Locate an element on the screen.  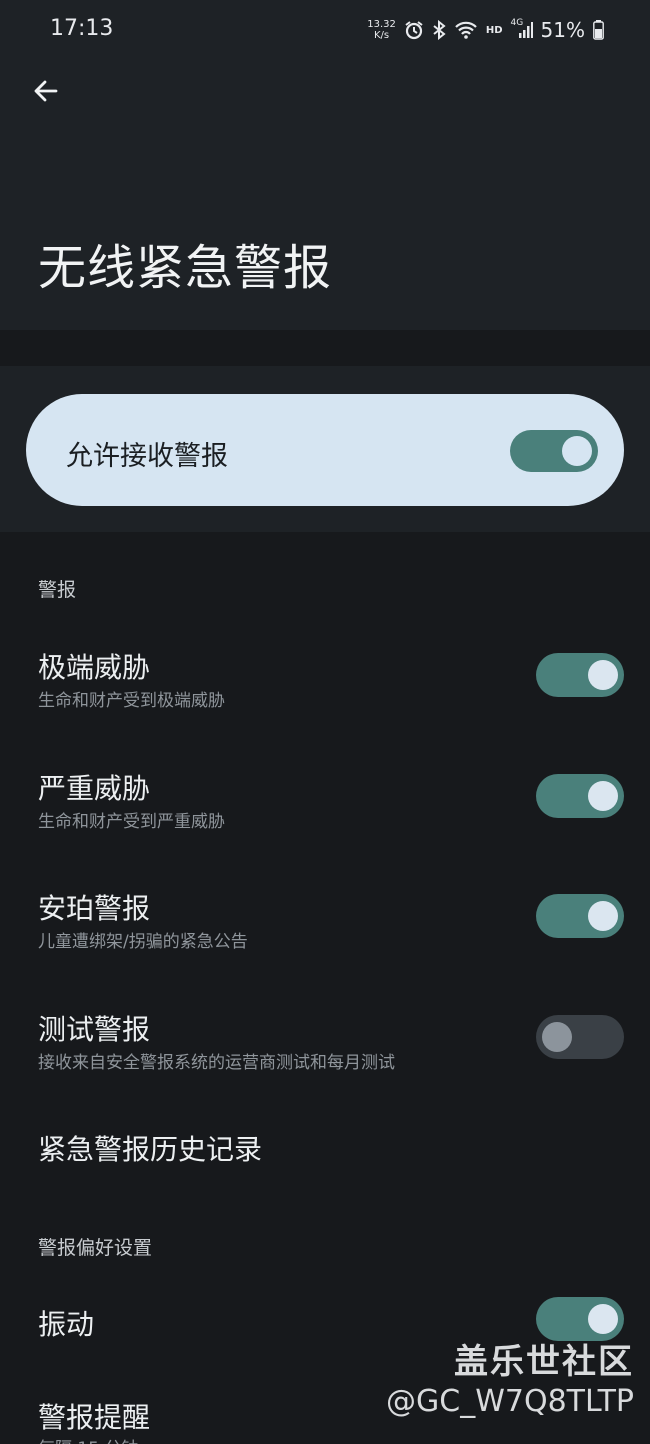
watermark-brand: 盖乐世社区 is located at coordinates (544, 1362).